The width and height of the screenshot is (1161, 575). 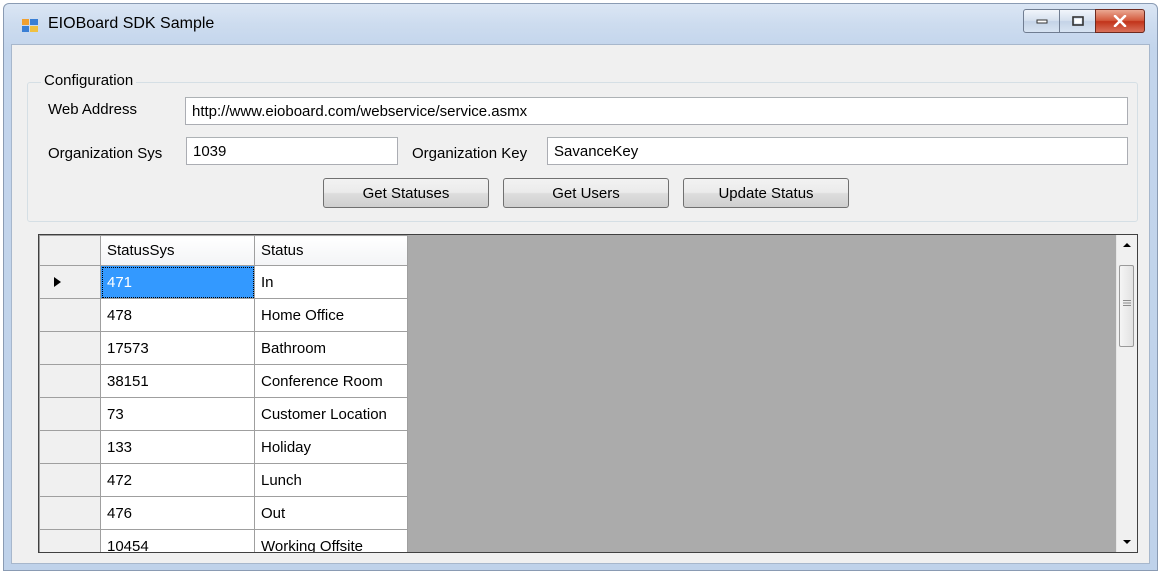 What do you see at coordinates (331, 381) in the screenshot?
I see `cell-status: Conference Room` at bounding box center [331, 381].